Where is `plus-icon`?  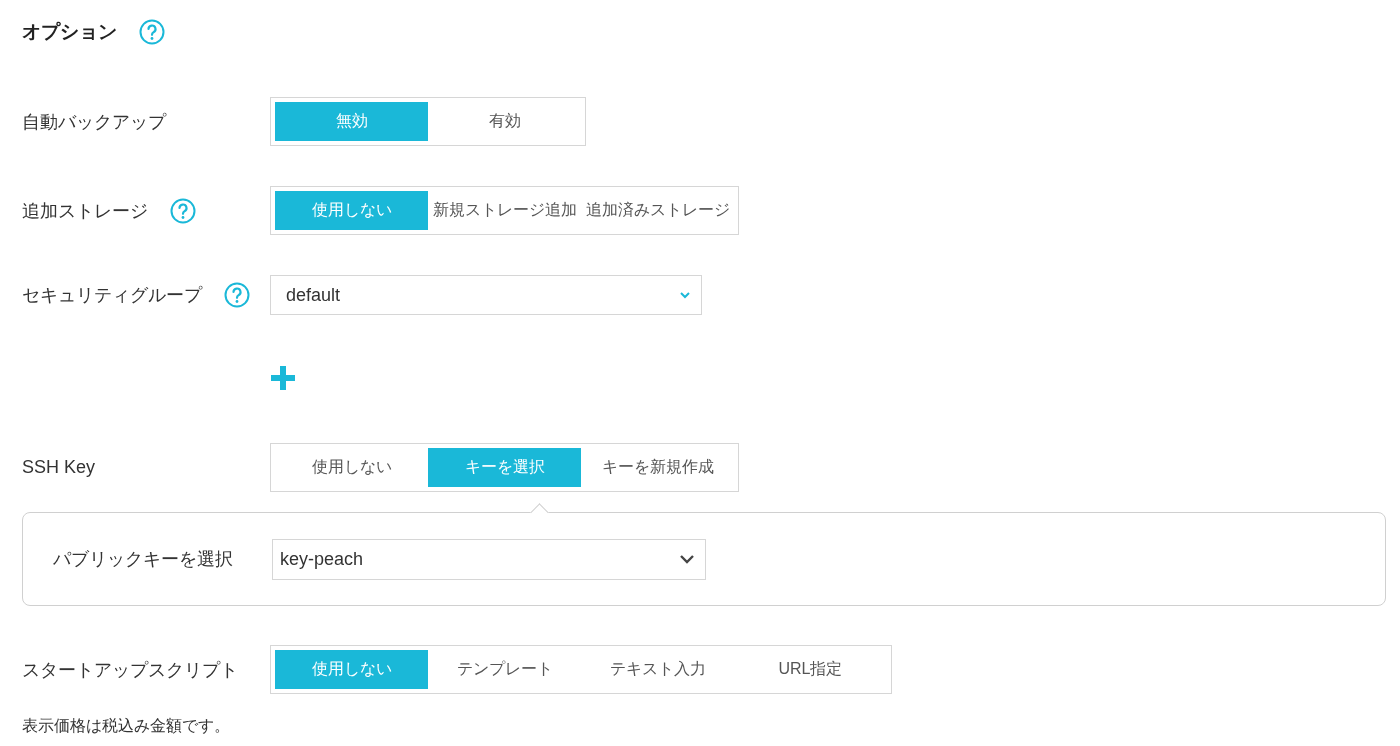
plus-icon is located at coordinates (283, 378).